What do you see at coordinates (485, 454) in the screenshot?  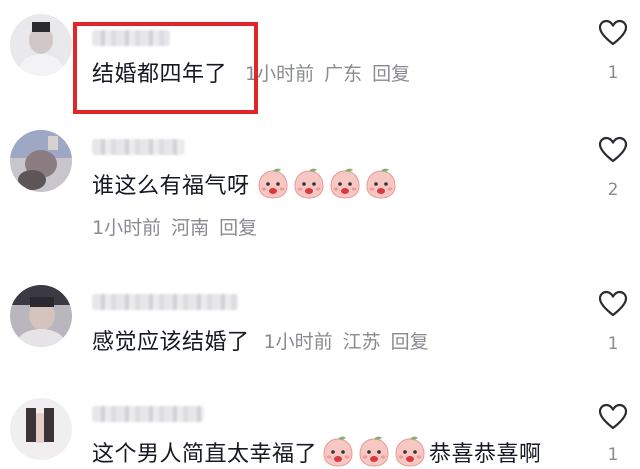 I see `comment-text-after: 恭喜恭喜啊` at bounding box center [485, 454].